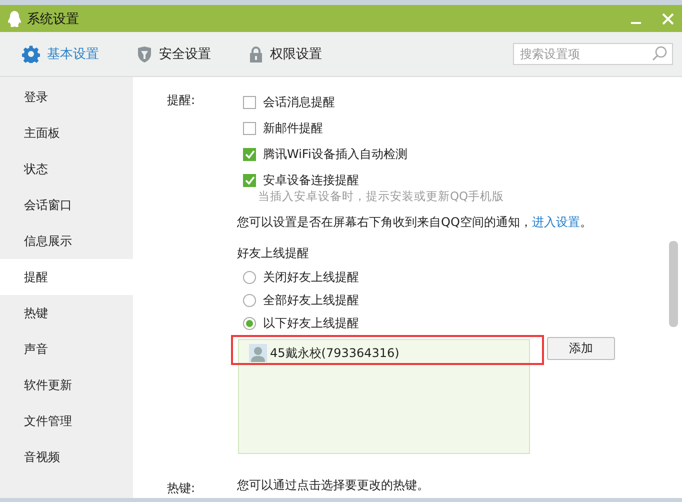 This screenshot has width=682, height=502. What do you see at coordinates (53, 19) in the screenshot?
I see `window-title: 系统设置` at bounding box center [53, 19].